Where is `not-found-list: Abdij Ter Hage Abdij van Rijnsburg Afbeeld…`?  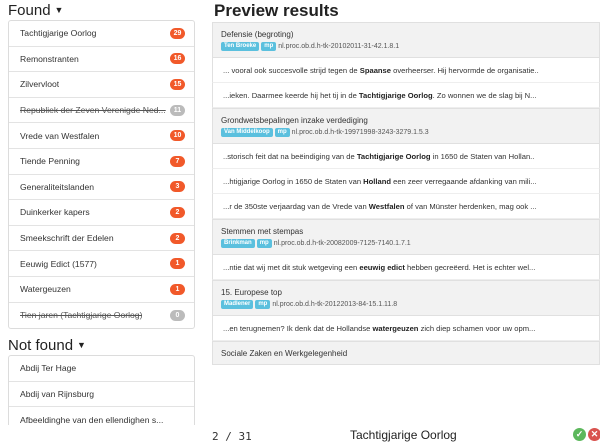 not-found-list: Abdij Ter Hage Abdij van Rijnsburg Afbeeld… is located at coordinates (101, 394).